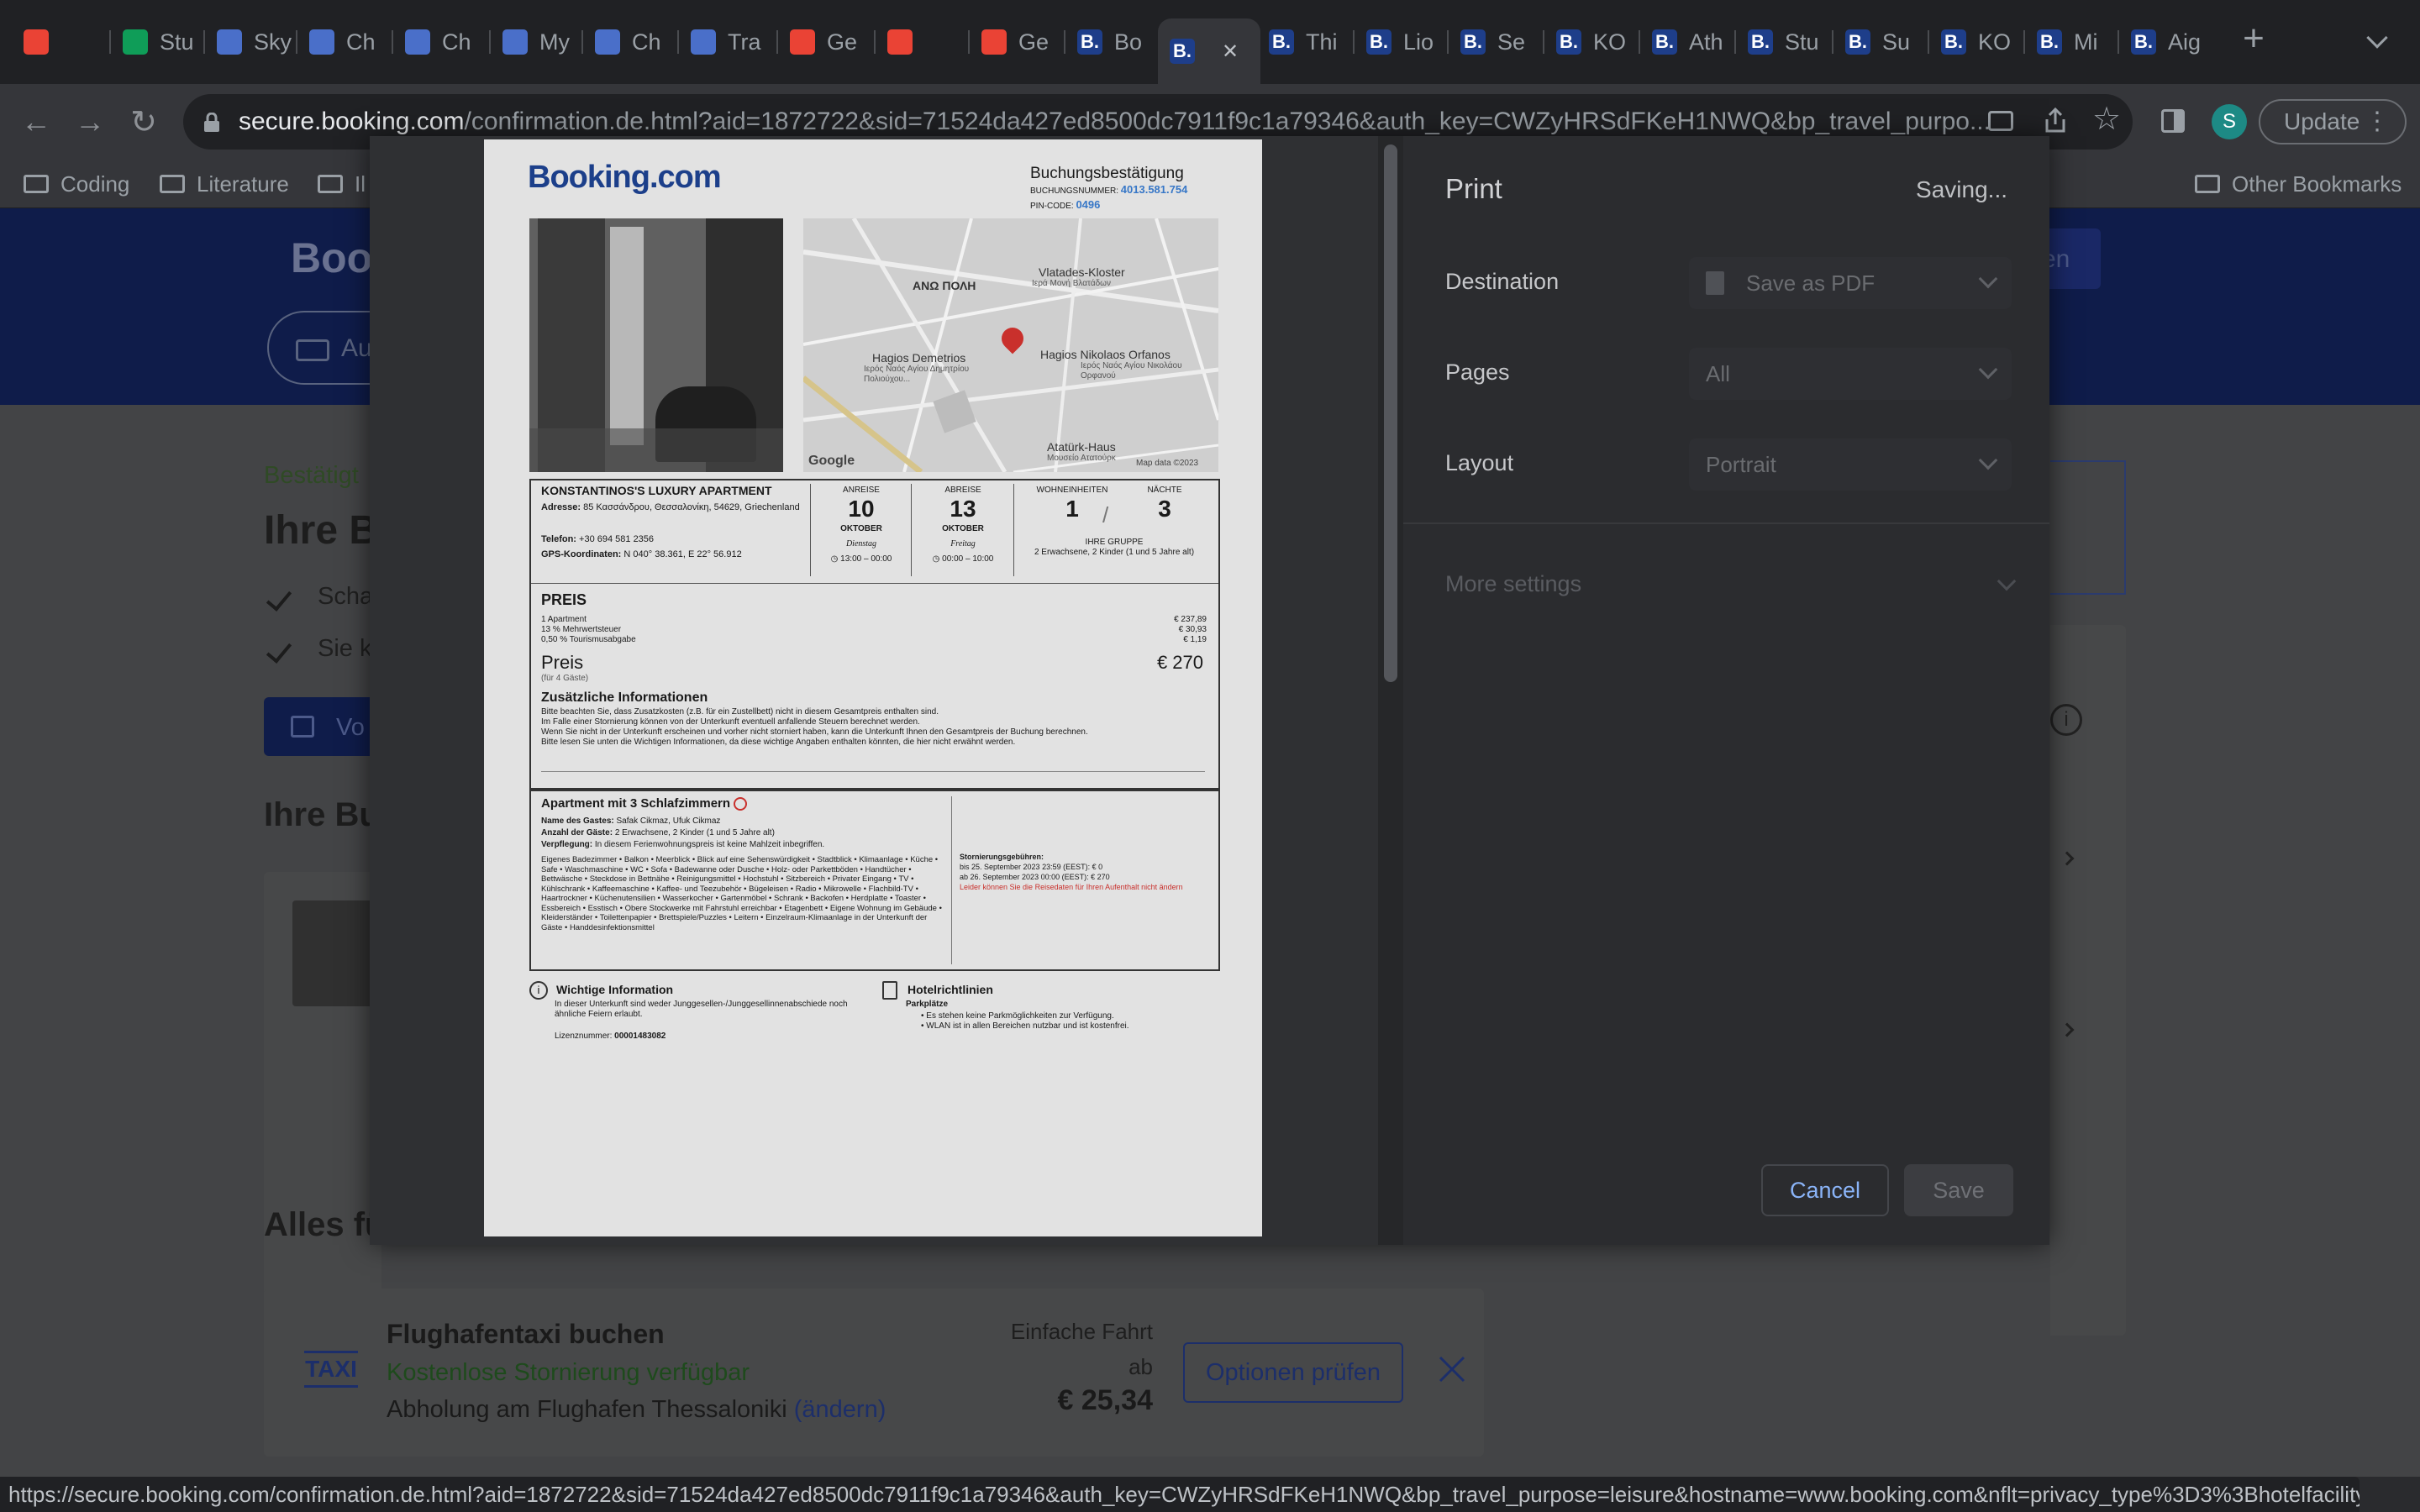  I want to click on tab: Tra, so click(731, 42).